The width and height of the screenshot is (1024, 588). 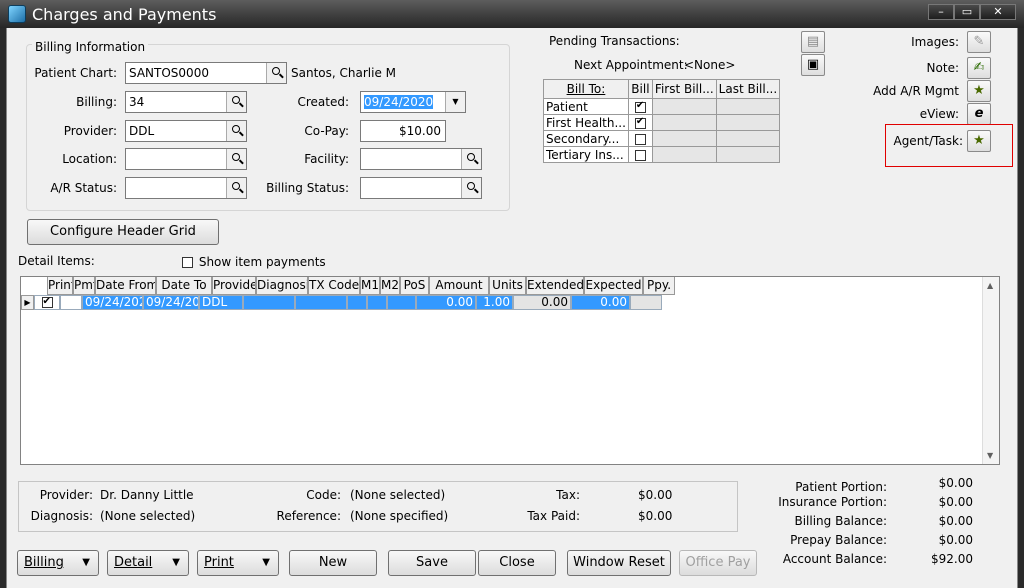 What do you see at coordinates (370, 286) in the screenshot?
I see `col-m1: M1` at bounding box center [370, 286].